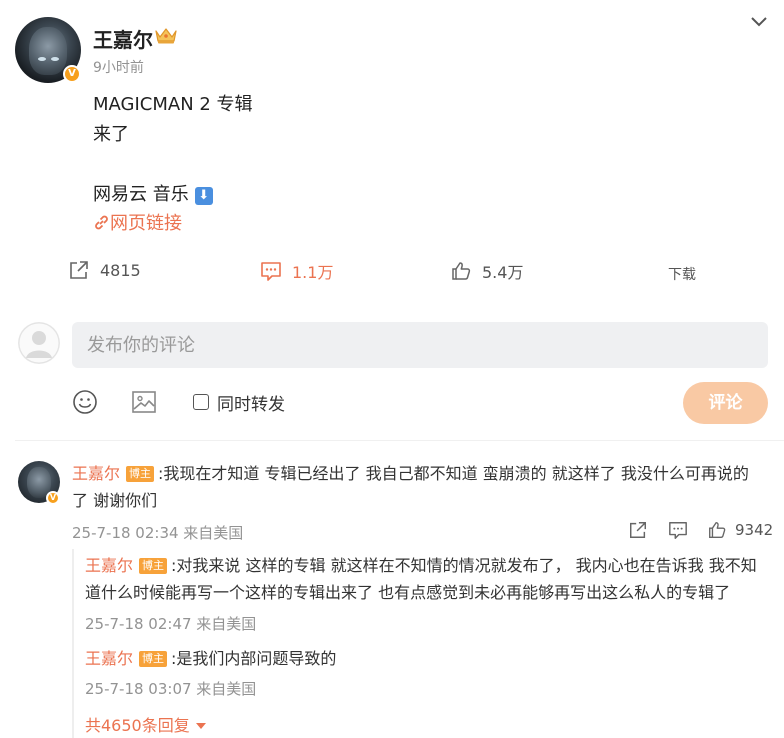 Image resolution: width=784 pixels, height=738 pixels. Describe the element at coordinates (85, 402) in the screenshot. I see `emoji-icon` at that location.